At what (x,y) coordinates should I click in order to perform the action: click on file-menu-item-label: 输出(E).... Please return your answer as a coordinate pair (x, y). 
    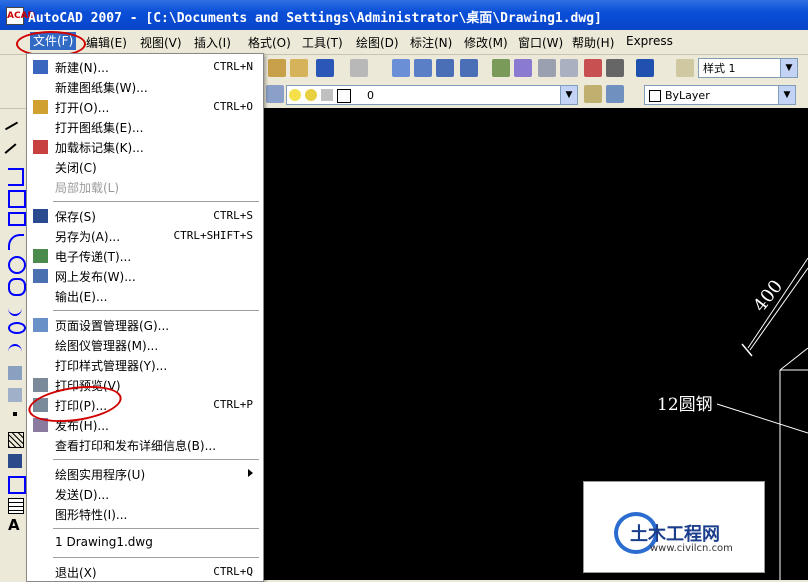
    Looking at the image, I should click on (81, 297).